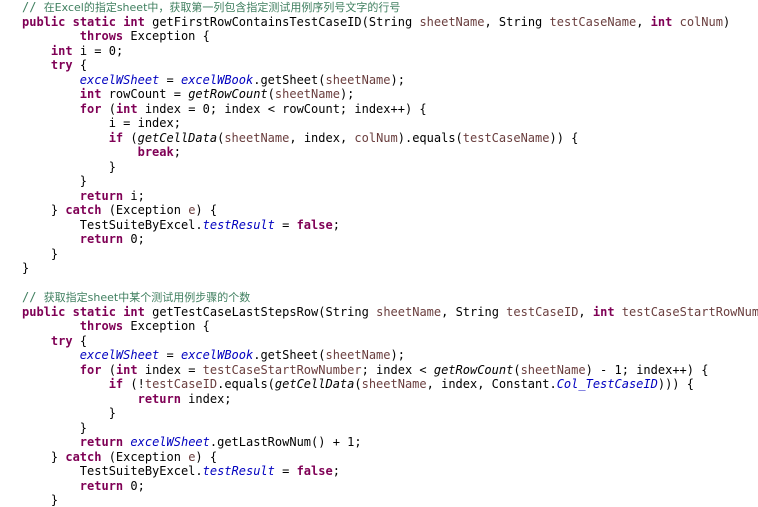  I want to click on code-line: // 在Excel的指定sheet中，获取第一列包含指定测试用例序列号文字的行号, so click(379, 7).